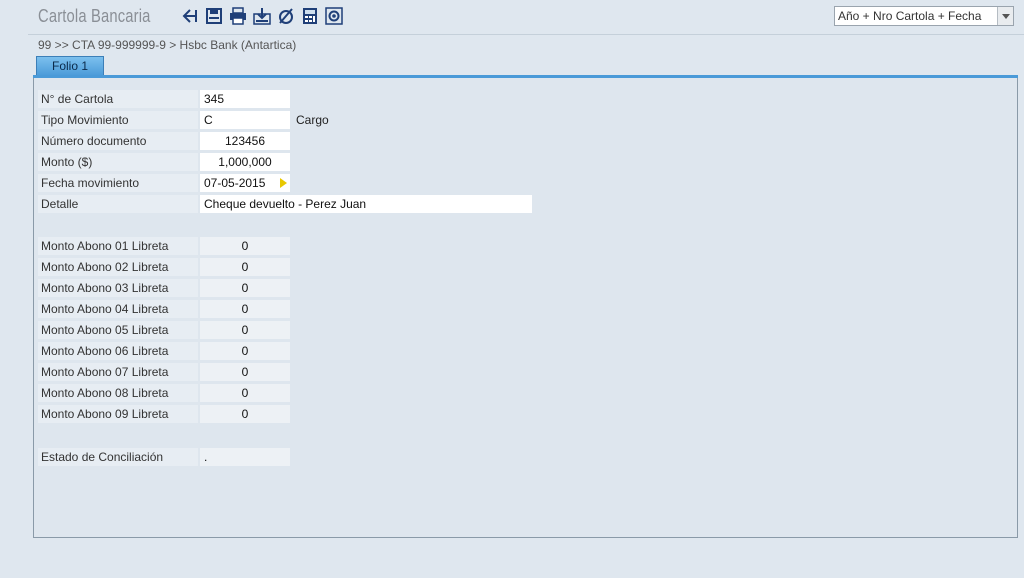 This screenshot has width=1024, height=578. I want to click on abono-label: Monto Abono 09 Libreta, so click(118, 414).